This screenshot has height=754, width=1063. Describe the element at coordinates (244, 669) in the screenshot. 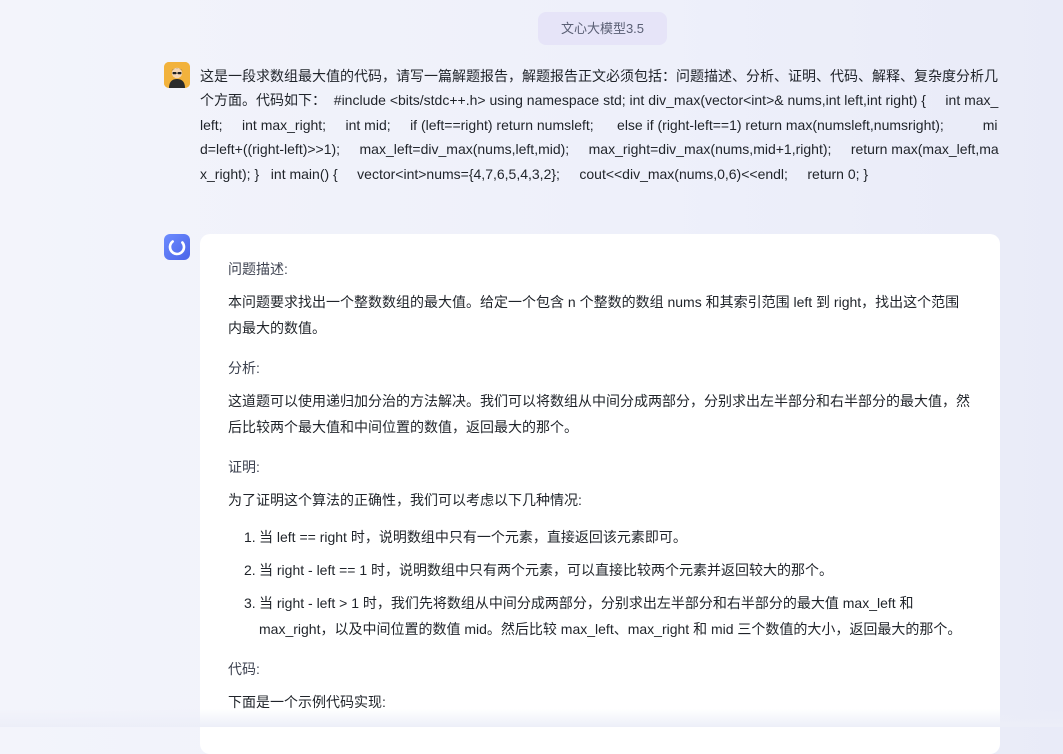

I see `code-heading: 代码:` at that location.